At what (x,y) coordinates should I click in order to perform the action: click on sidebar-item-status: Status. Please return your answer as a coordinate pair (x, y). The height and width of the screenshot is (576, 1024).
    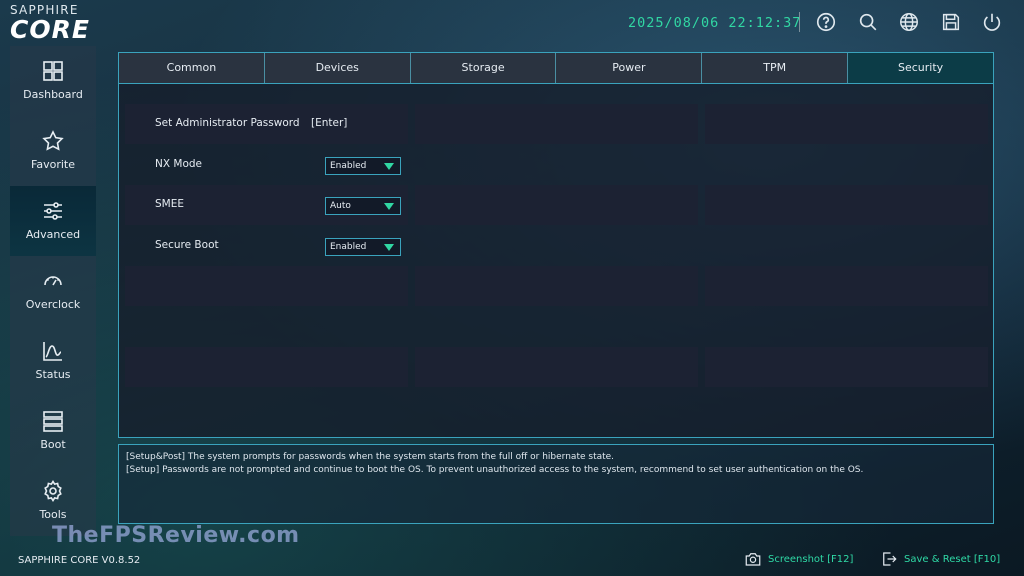
    Looking at the image, I should click on (53, 361).